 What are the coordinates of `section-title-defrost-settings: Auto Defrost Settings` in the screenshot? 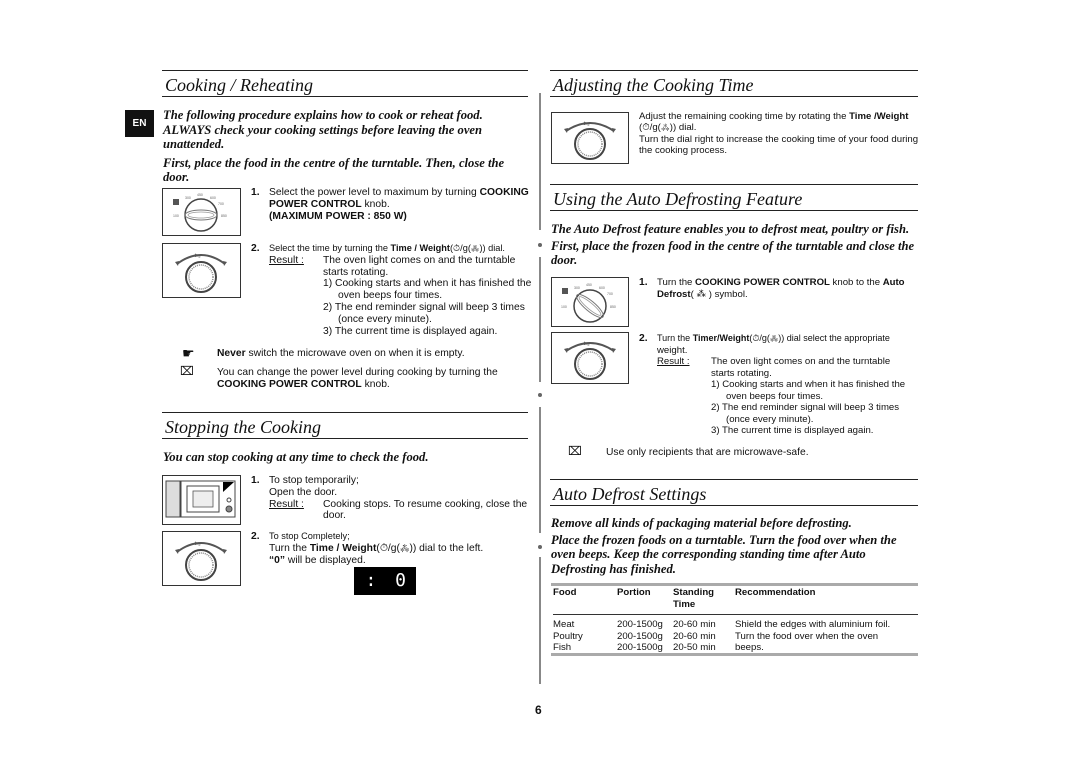 It's located at (734, 492).